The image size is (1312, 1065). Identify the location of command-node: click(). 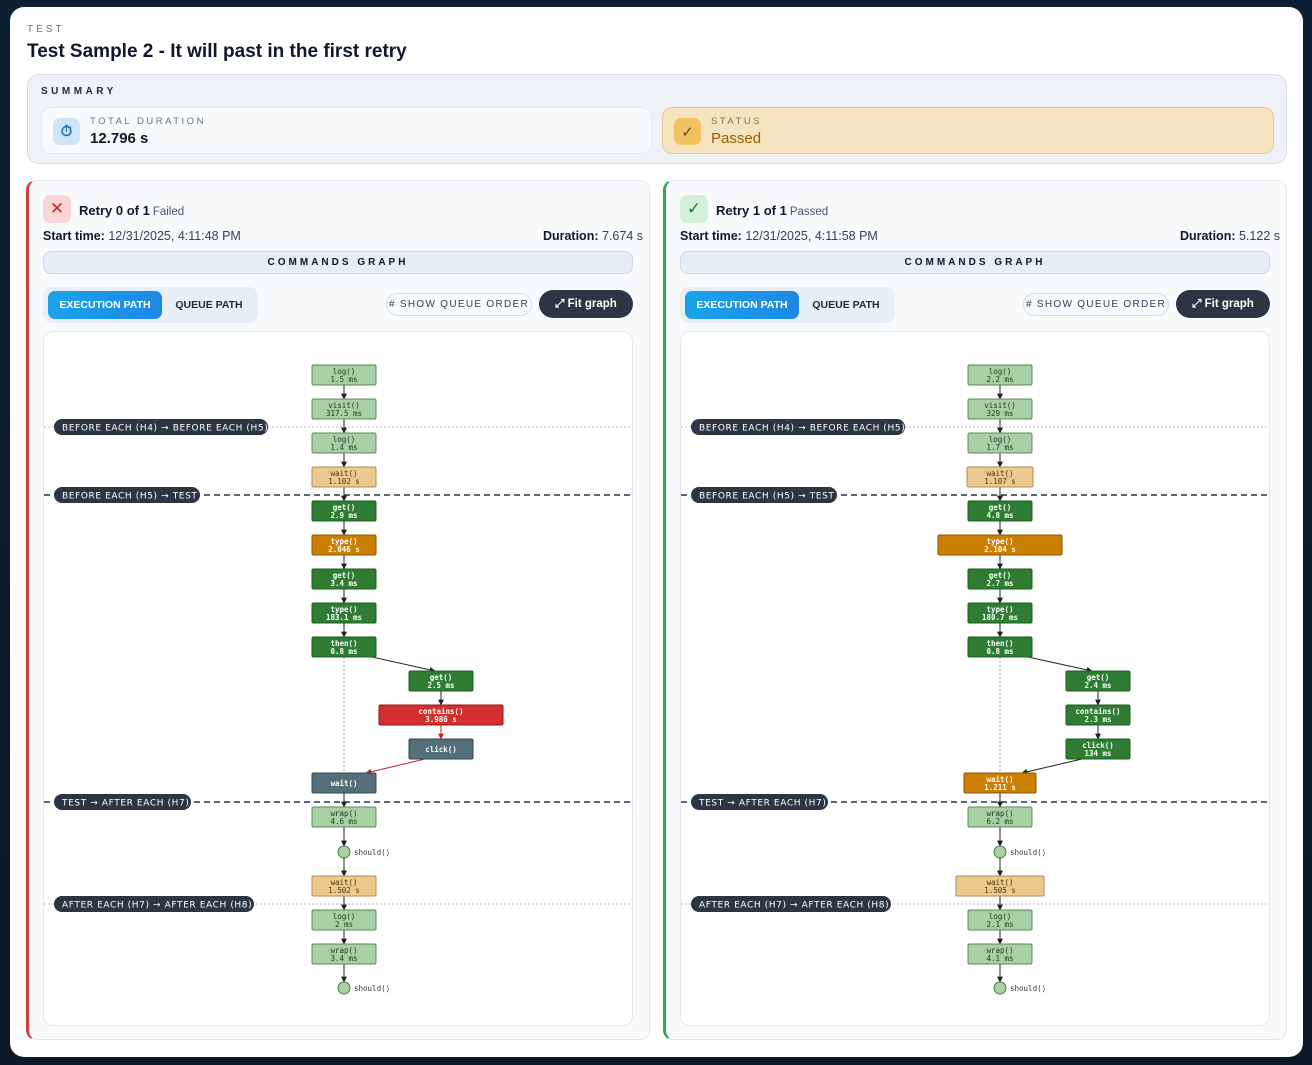
(441, 749).